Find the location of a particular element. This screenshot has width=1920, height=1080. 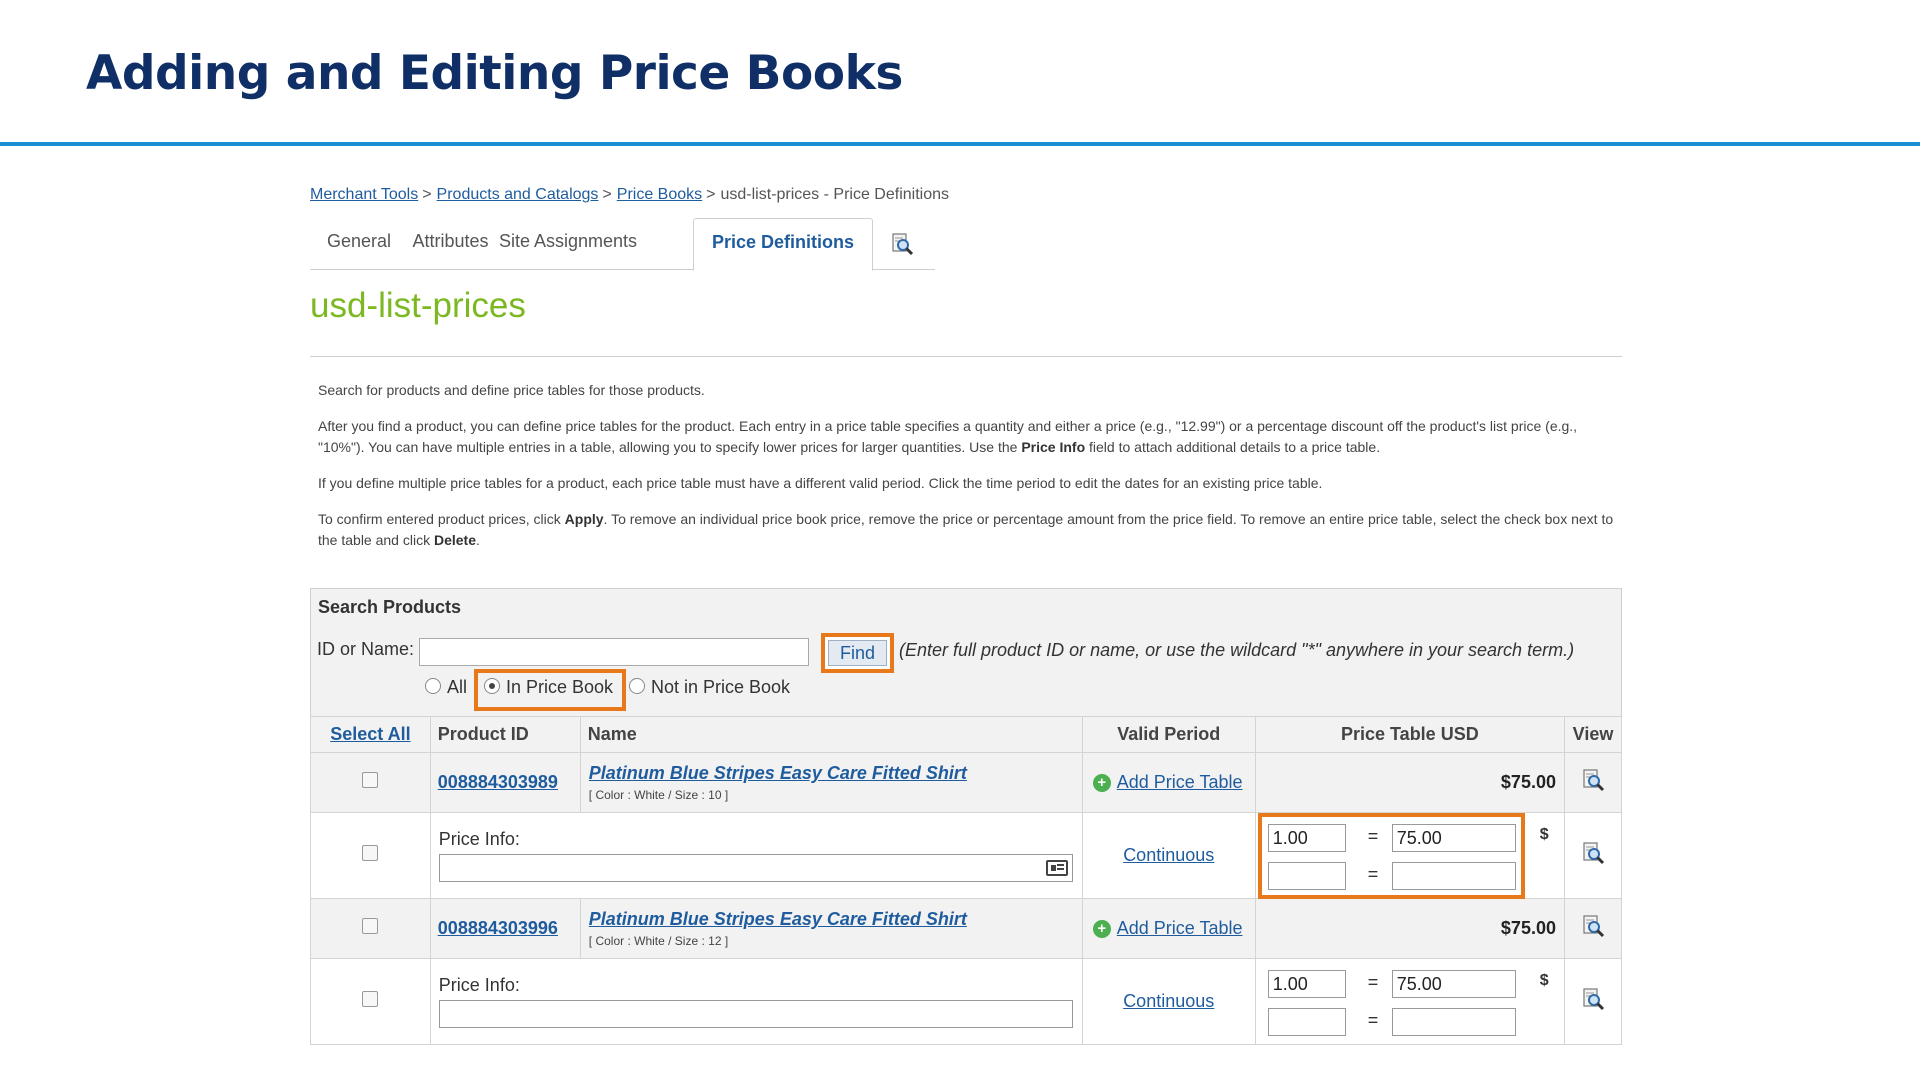

column-header-product-id: Product ID is located at coordinates (505, 734).